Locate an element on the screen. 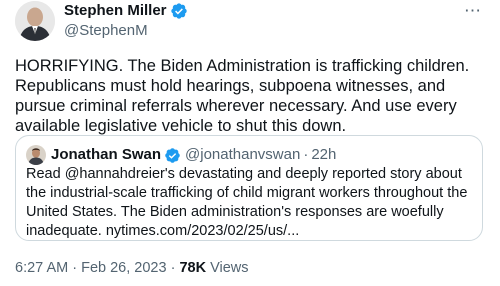  author-name: Stephen Miller is located at coordinates (126, 11).